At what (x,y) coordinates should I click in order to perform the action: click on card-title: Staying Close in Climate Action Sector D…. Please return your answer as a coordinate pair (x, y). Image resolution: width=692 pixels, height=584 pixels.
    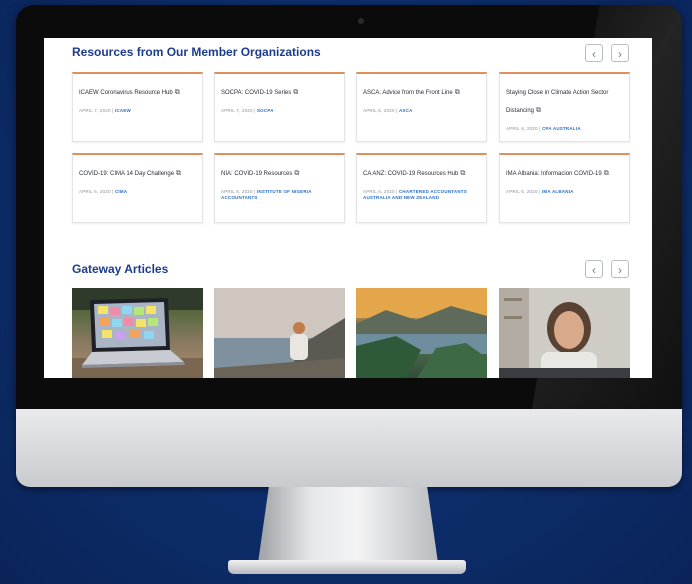
    Looking at the image, I should click on (557, 98).